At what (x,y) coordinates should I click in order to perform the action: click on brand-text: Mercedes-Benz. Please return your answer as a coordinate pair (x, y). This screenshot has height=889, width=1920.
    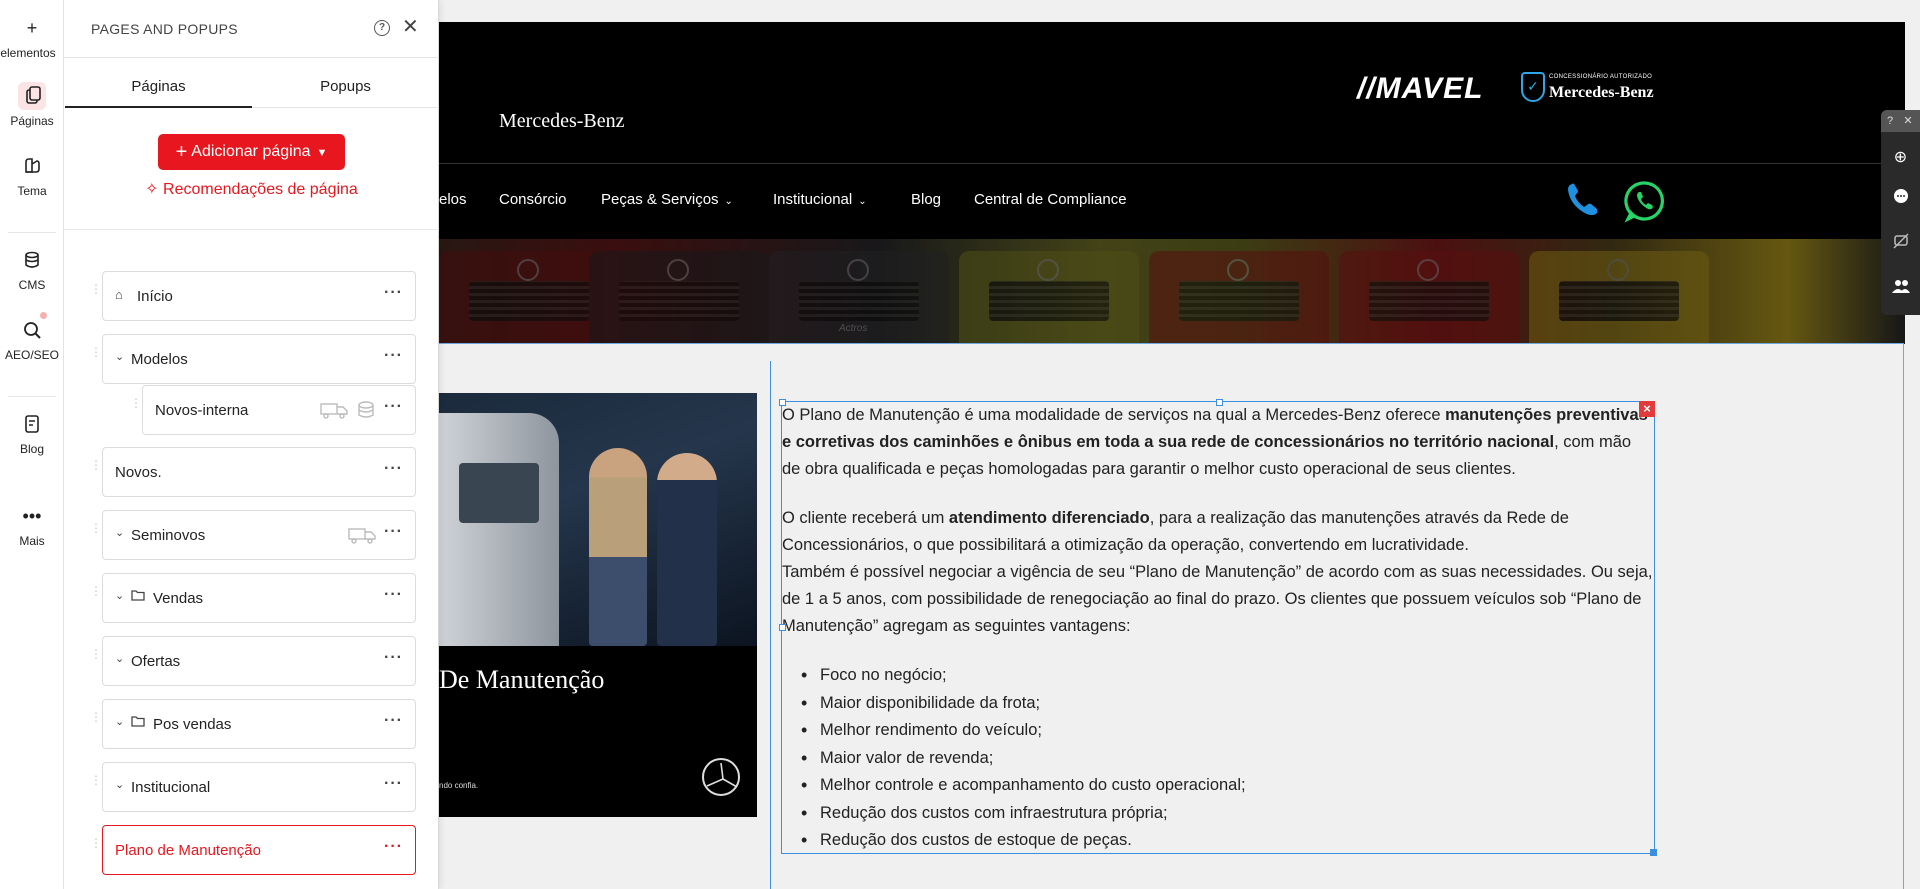
    Looking at the image, I should click on (562, 121).